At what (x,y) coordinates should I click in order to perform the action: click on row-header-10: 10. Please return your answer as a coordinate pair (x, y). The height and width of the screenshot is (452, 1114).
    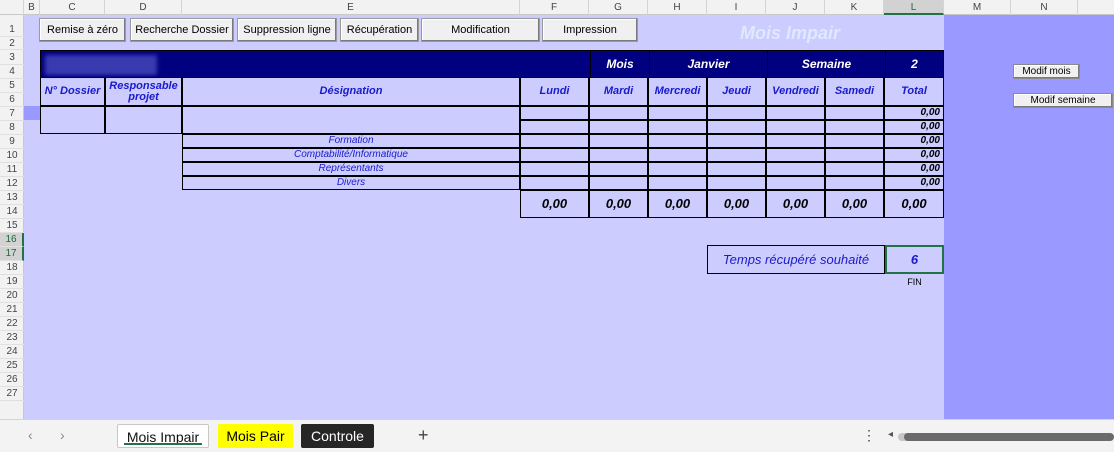
    Looking at the image, I should click on (12, 156).